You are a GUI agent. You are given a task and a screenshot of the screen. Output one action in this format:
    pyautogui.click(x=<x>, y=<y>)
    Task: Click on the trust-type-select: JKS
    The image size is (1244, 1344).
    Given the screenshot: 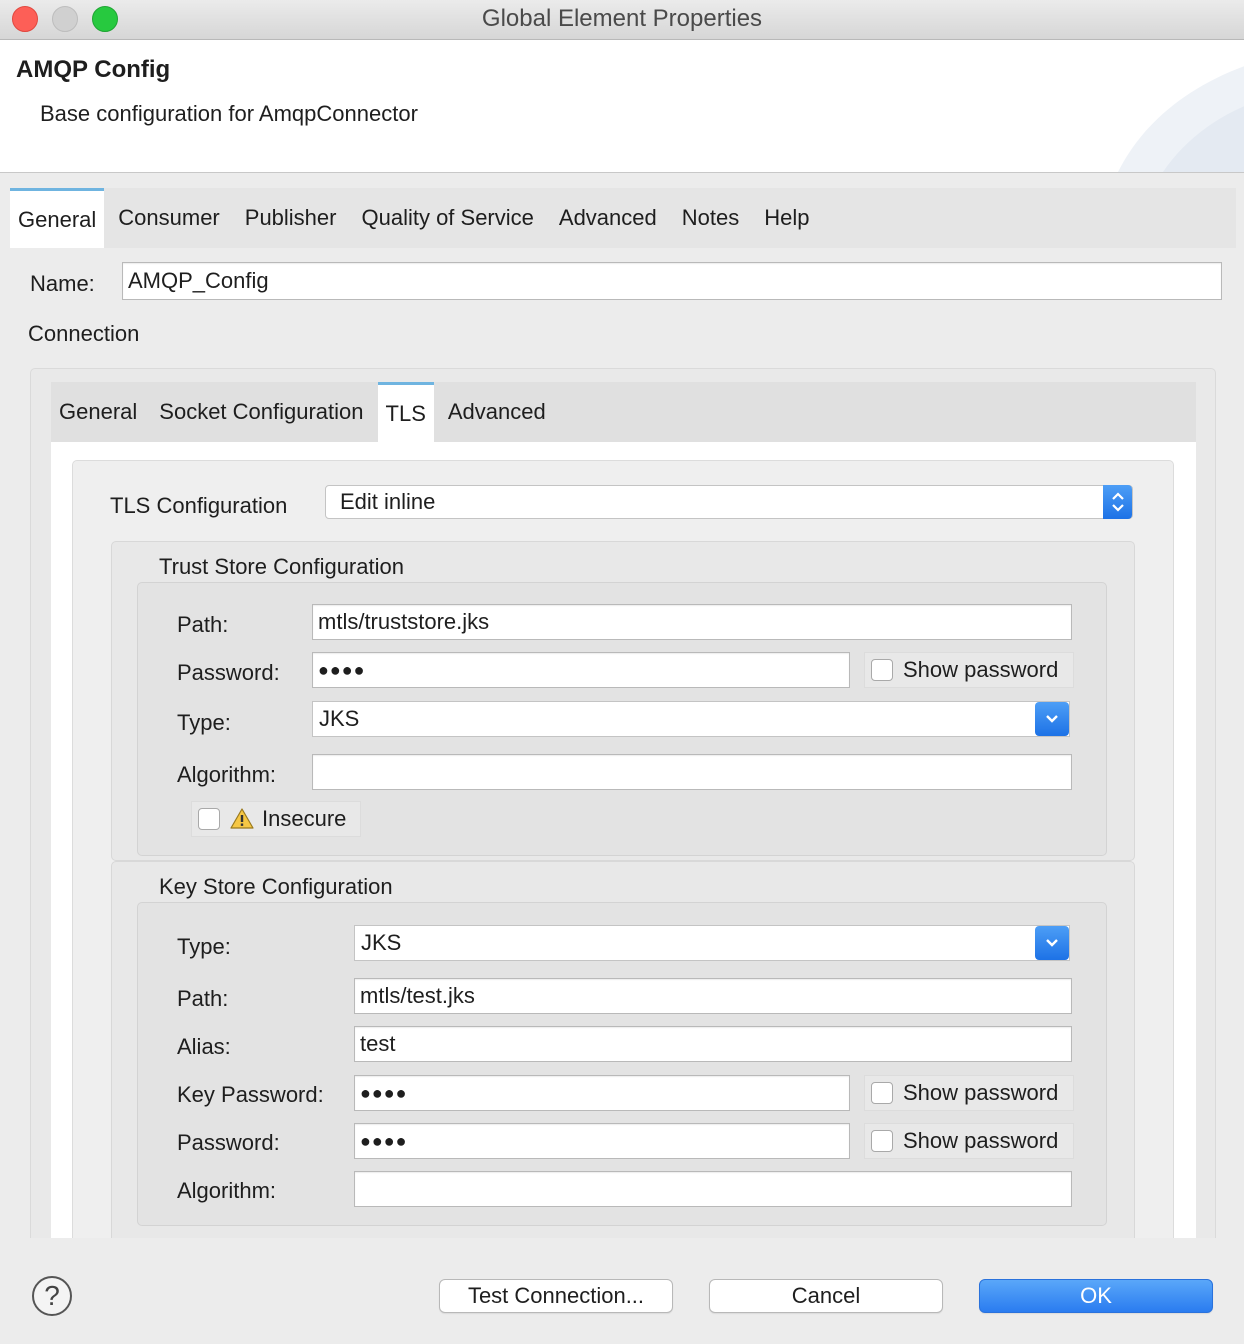 What is the action you would take?
    pyautogui.click(x=691, y=719)
    